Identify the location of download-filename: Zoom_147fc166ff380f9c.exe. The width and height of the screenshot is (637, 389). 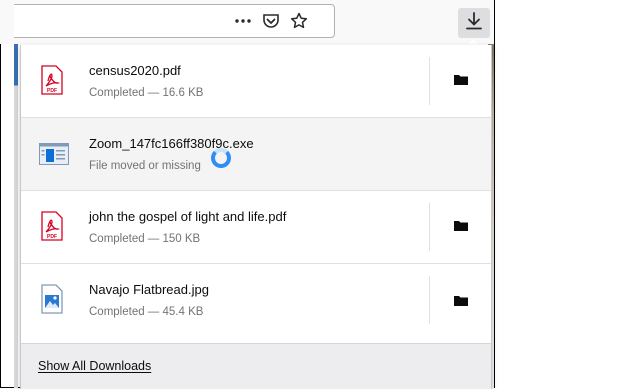
(171, 143).